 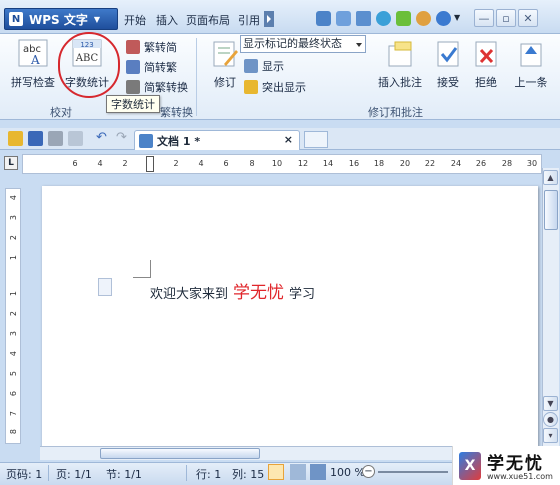 I want to click on document-text: 欢迎大家来到 学无忧 学习, so click(x=232, y=290).